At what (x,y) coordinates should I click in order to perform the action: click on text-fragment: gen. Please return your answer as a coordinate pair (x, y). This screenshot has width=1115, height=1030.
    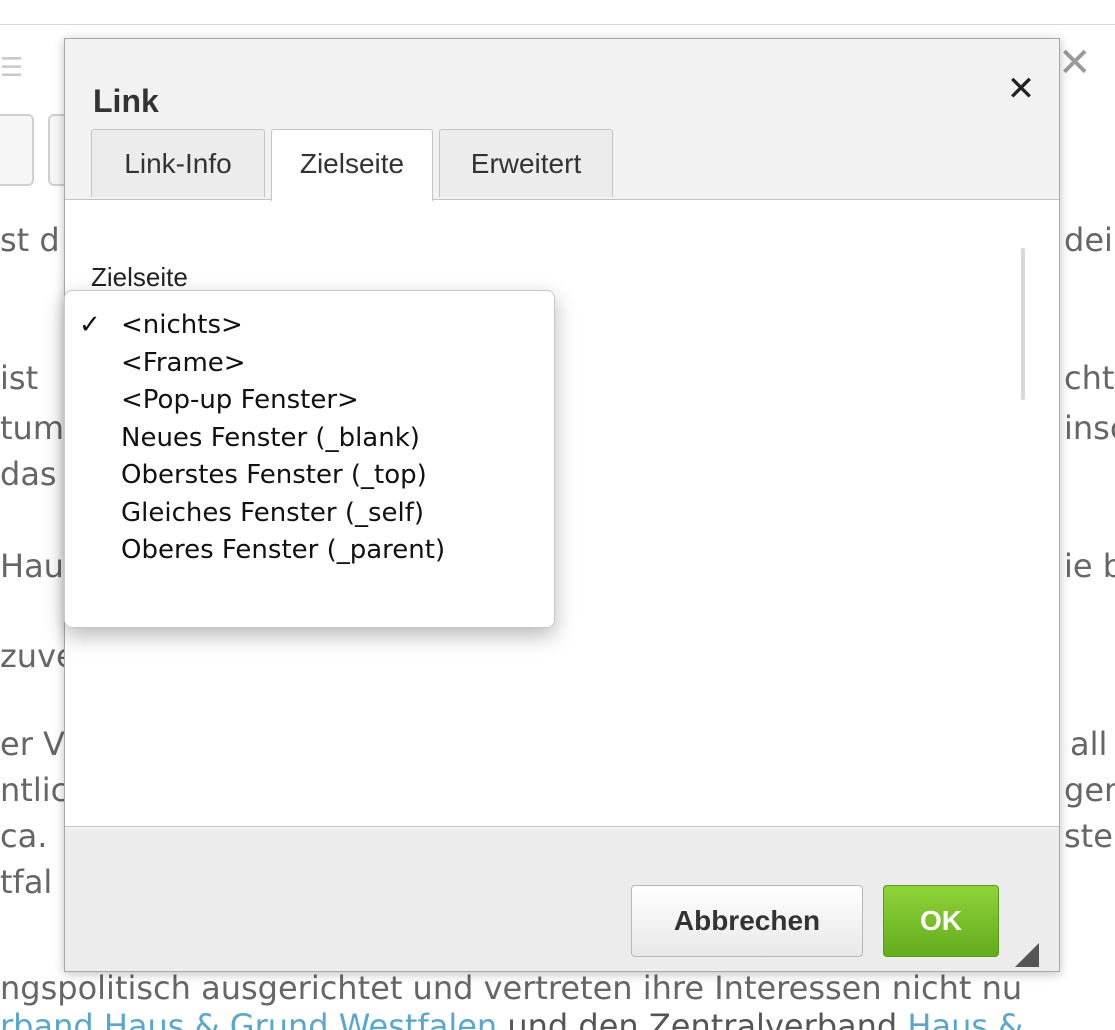
    Looking at the image, I should click on (1089, 790).